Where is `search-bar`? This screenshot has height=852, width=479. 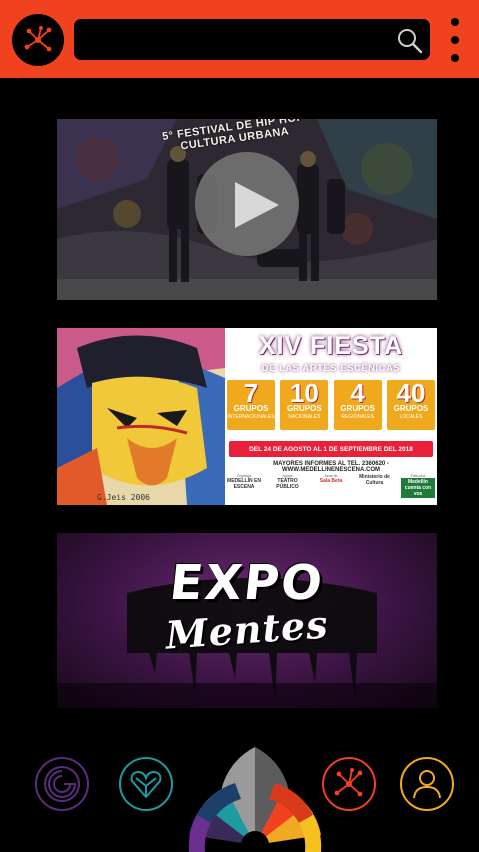
search-bar is located at coordinates (252, 40).